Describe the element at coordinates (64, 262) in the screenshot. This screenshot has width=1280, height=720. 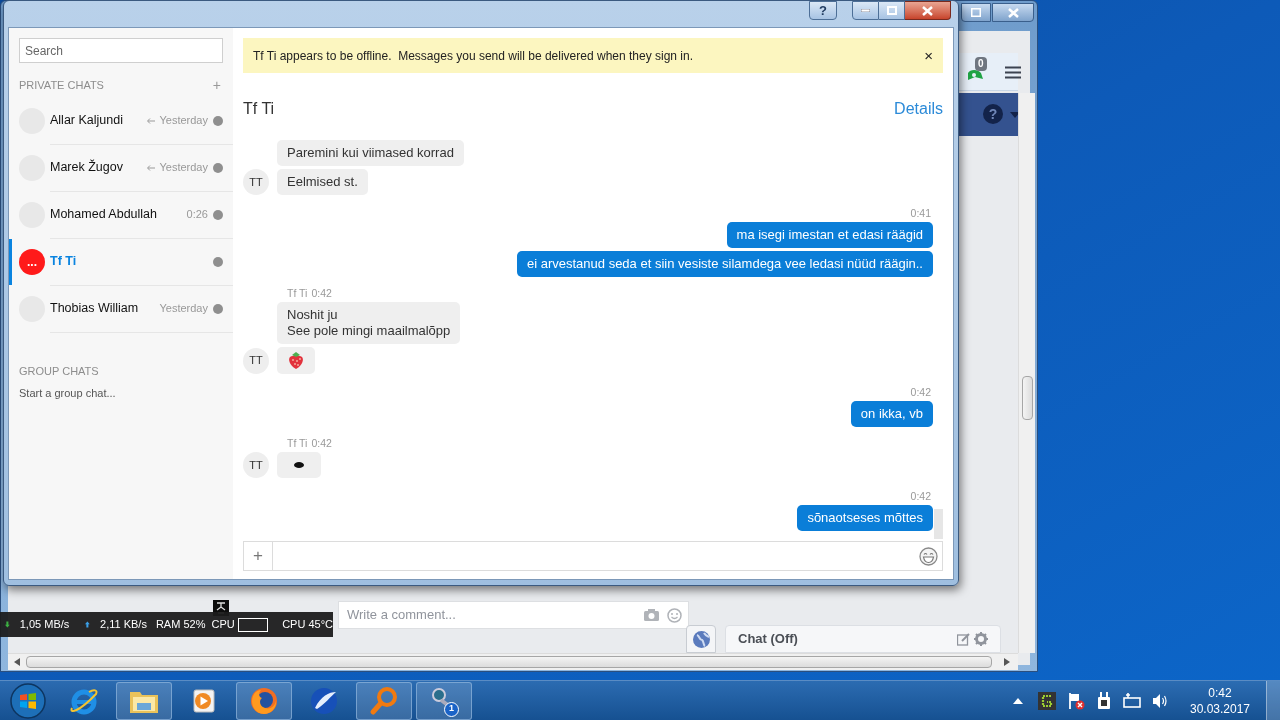
I see `contact-name: Tf Ti` at that location.